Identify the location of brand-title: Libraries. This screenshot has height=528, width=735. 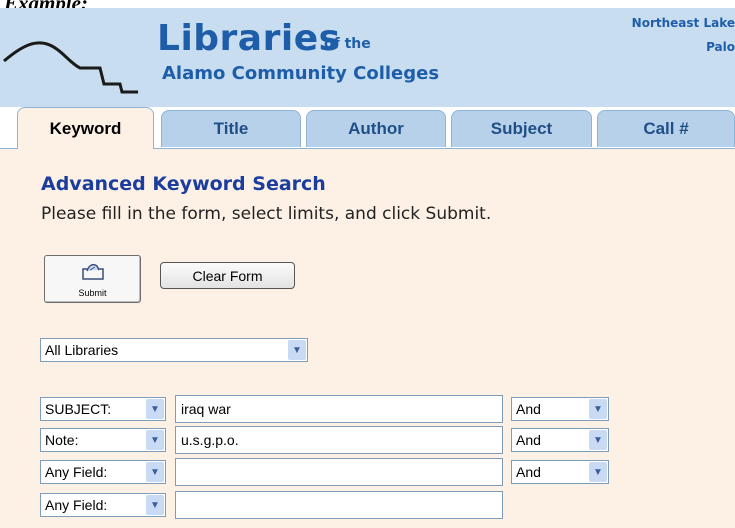
(249, 38).